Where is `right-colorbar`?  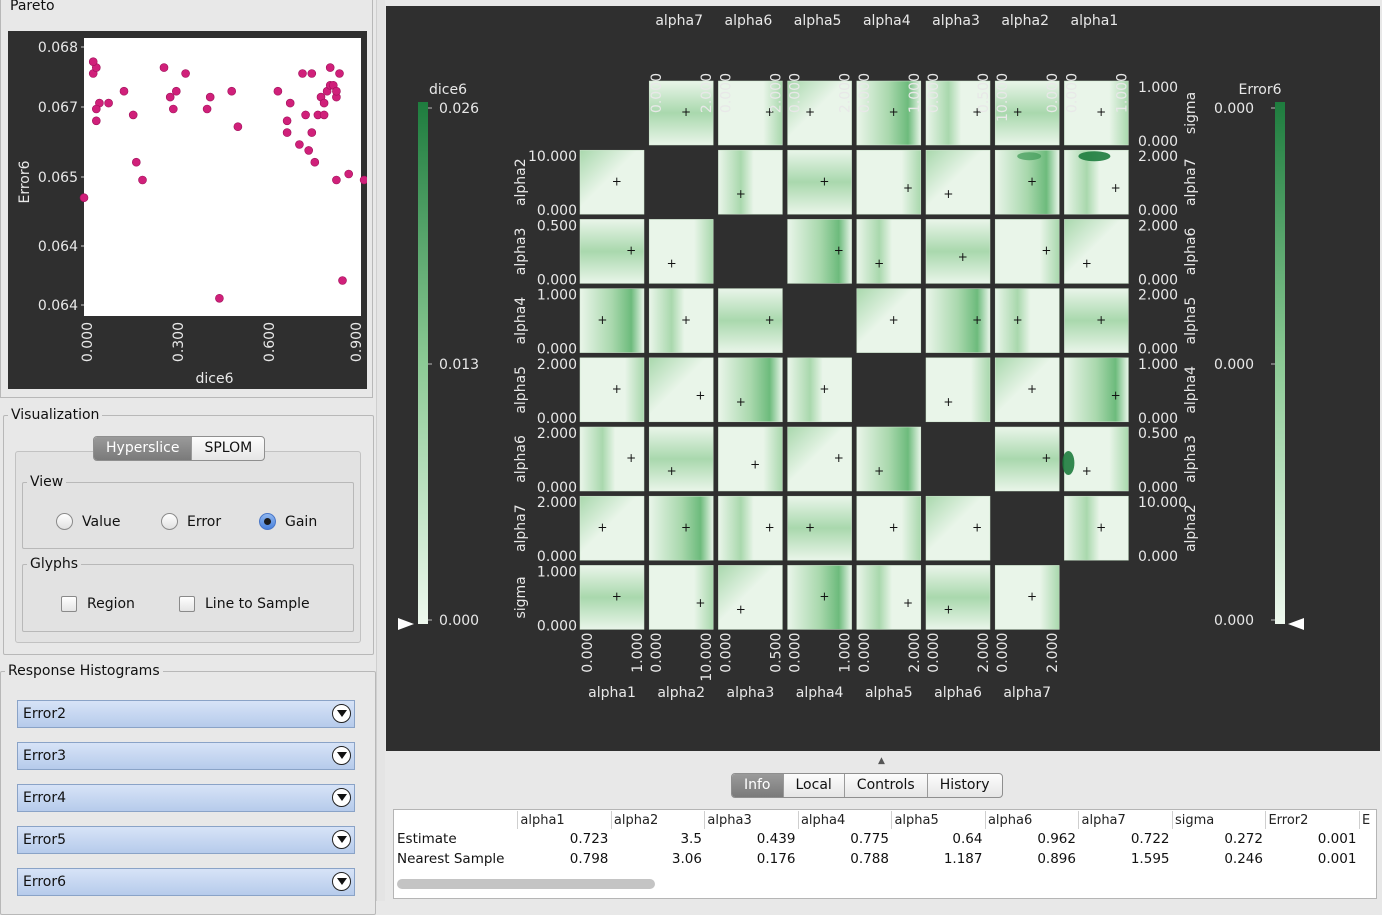
right-colorbar is located at coordinates (1280, 363).